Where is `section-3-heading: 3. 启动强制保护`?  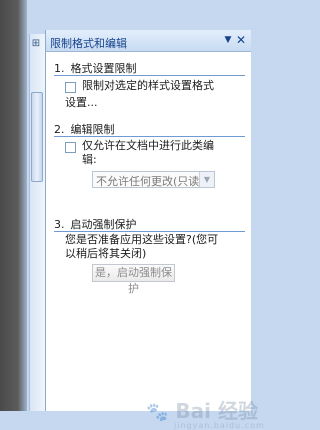
section-3-heading: 3. 启动强制保护 is located at coordinates (95, 224).